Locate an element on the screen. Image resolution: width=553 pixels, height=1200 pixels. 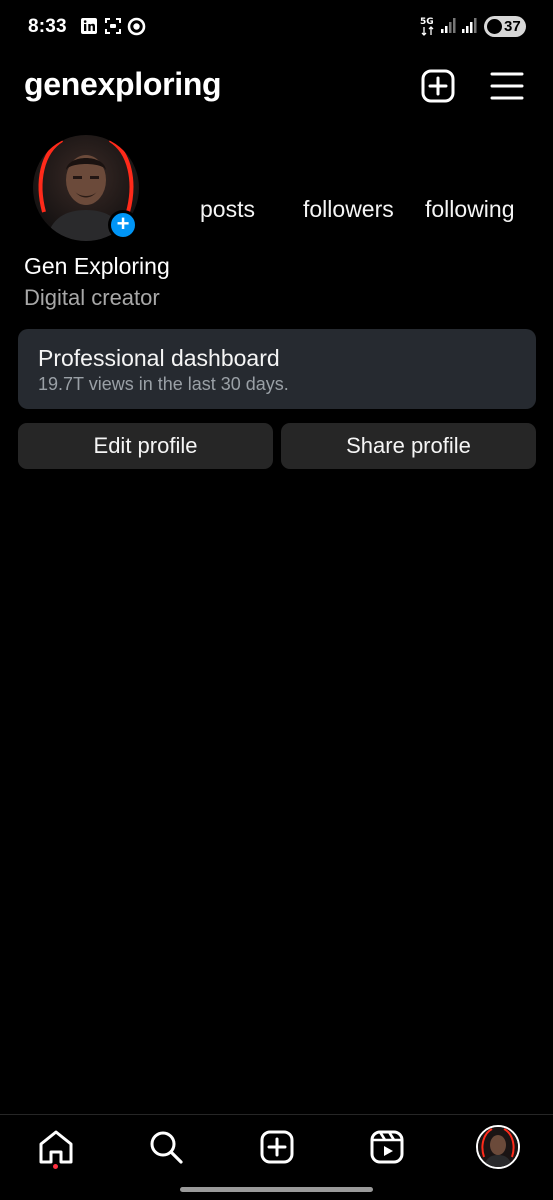
create-icon is located at coordinates (277, 1147).